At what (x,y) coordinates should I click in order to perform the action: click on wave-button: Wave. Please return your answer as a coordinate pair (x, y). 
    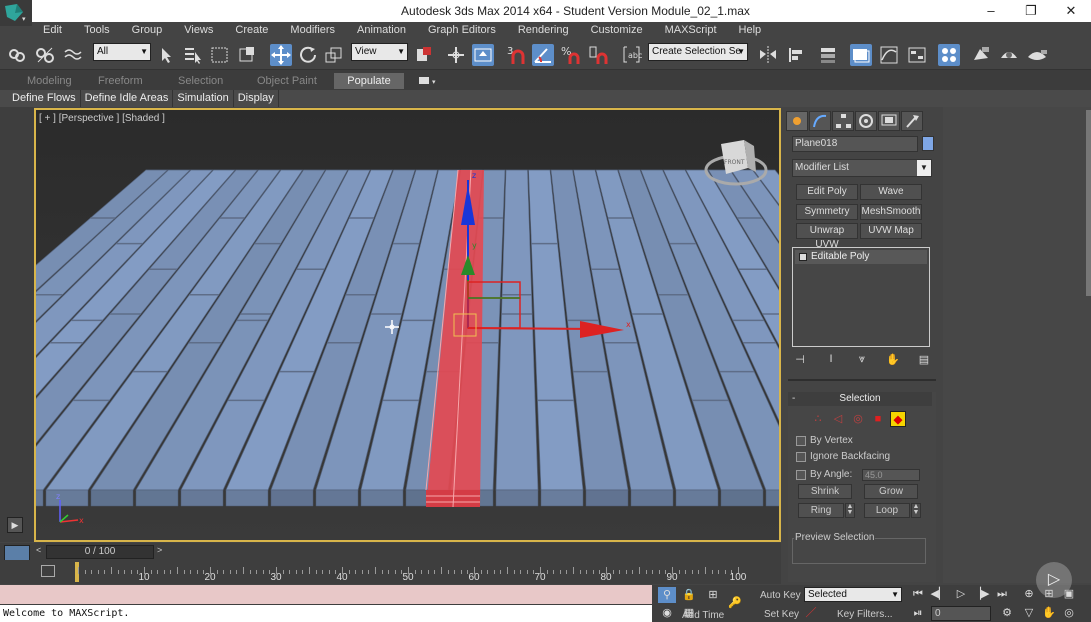
    Looking at the image, I should click on (891, 192).